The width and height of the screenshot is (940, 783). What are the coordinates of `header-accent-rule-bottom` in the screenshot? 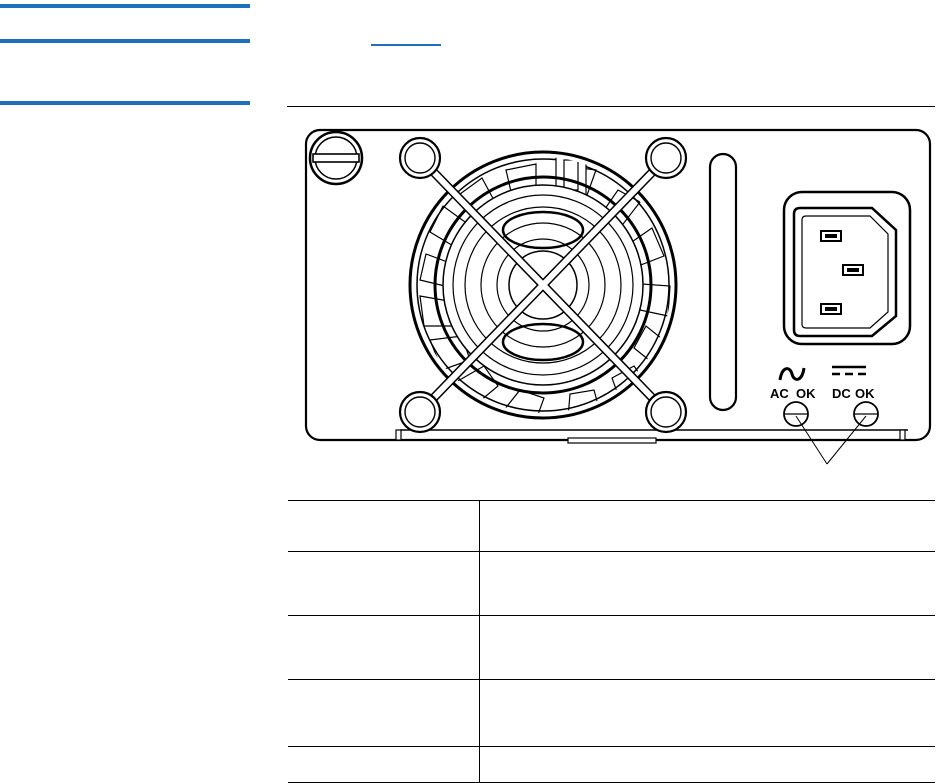 It's located at (125, 103).